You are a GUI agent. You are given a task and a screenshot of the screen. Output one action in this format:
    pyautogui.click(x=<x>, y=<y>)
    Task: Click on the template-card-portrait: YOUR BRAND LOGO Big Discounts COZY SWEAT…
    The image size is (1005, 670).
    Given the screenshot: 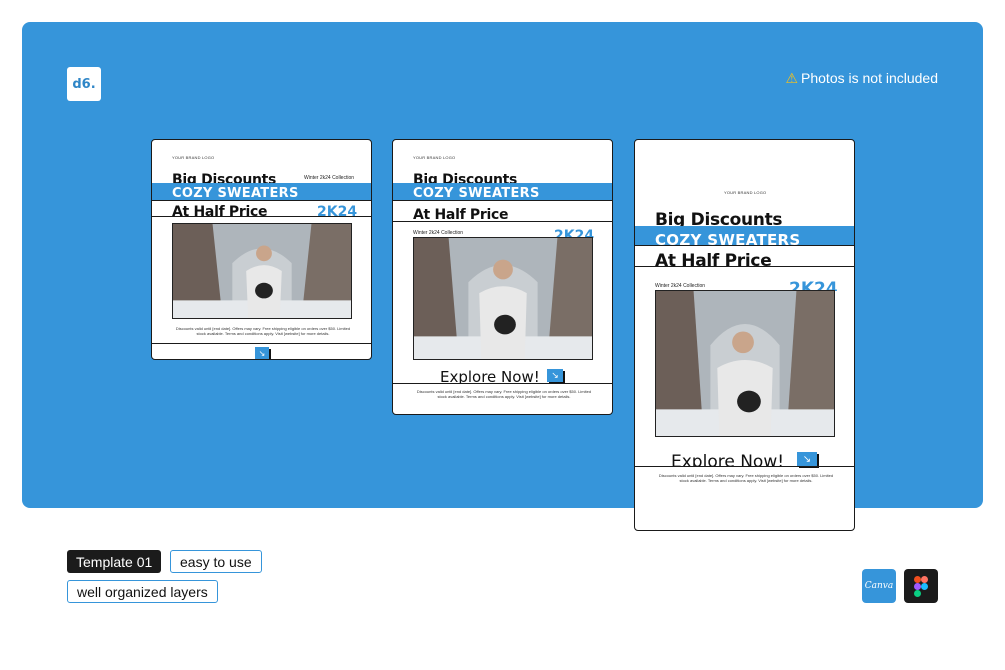 What is the action you would take?
    pyautogui.click(x=502, y=277)
    